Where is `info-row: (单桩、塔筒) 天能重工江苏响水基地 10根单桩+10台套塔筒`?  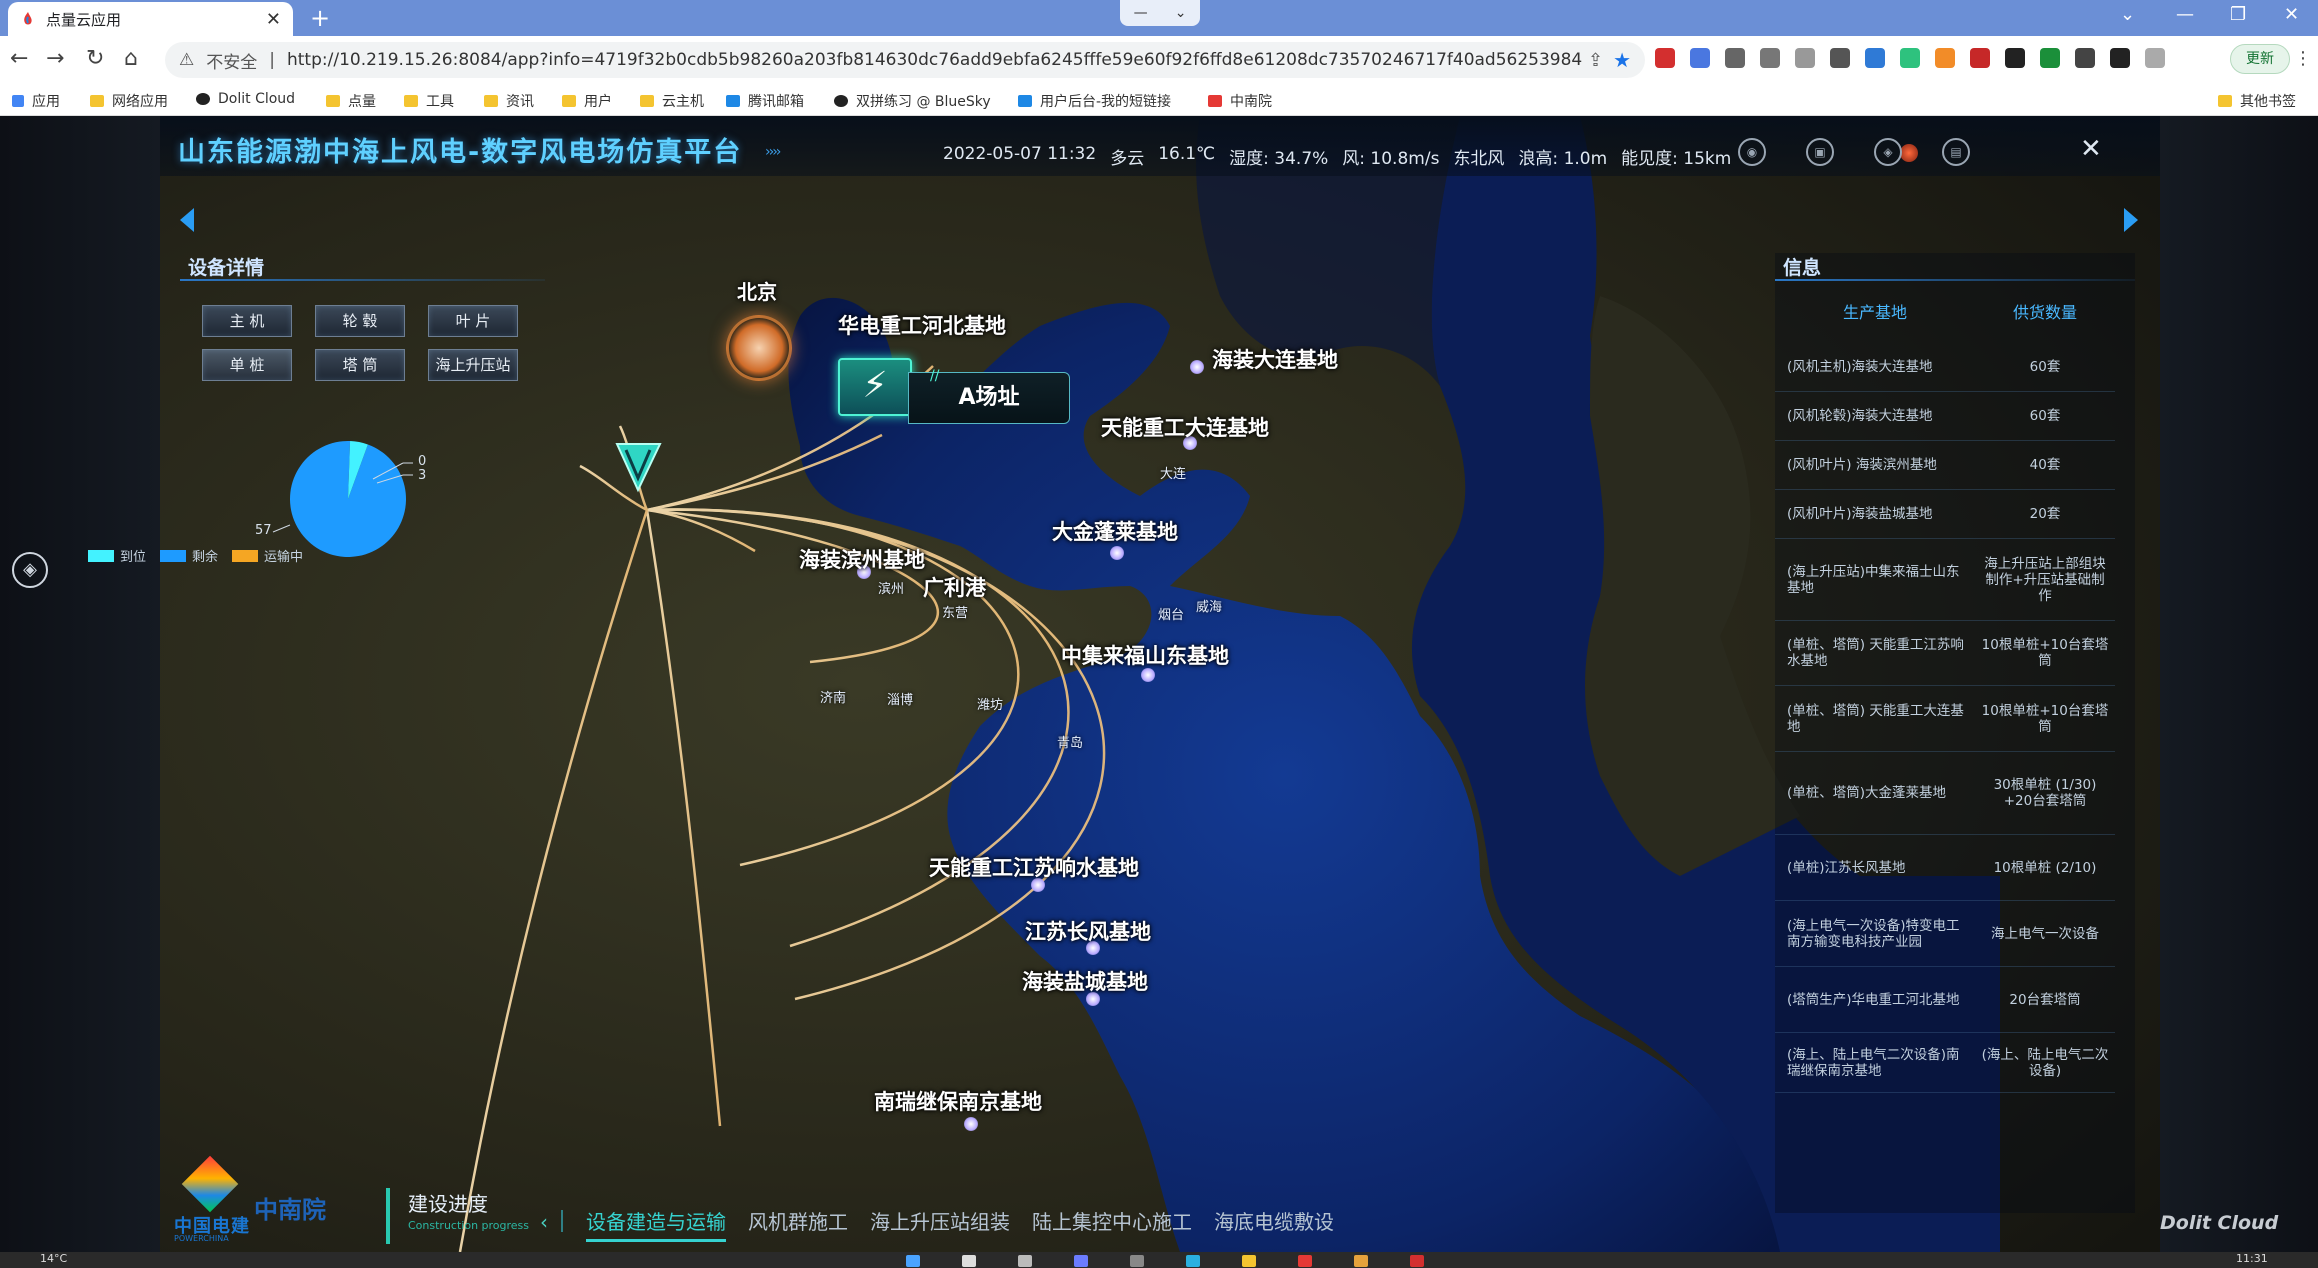 info-row: (单桩、塔筒) 天能重工江苏响水基地 10根单桩+10台套塔筒 is located at coordinates (1945, 653).